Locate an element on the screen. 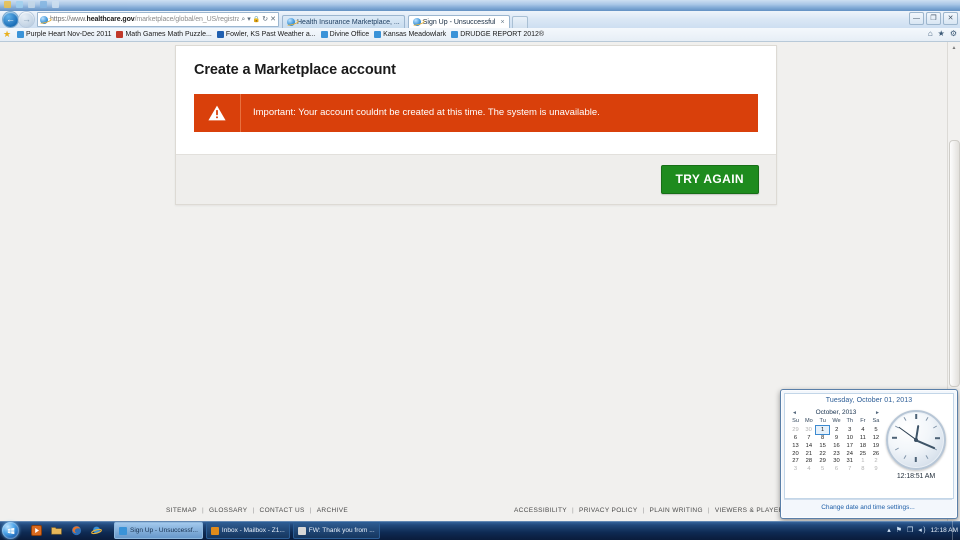  calendar-day: 10 is located at coordinates (849, 438).